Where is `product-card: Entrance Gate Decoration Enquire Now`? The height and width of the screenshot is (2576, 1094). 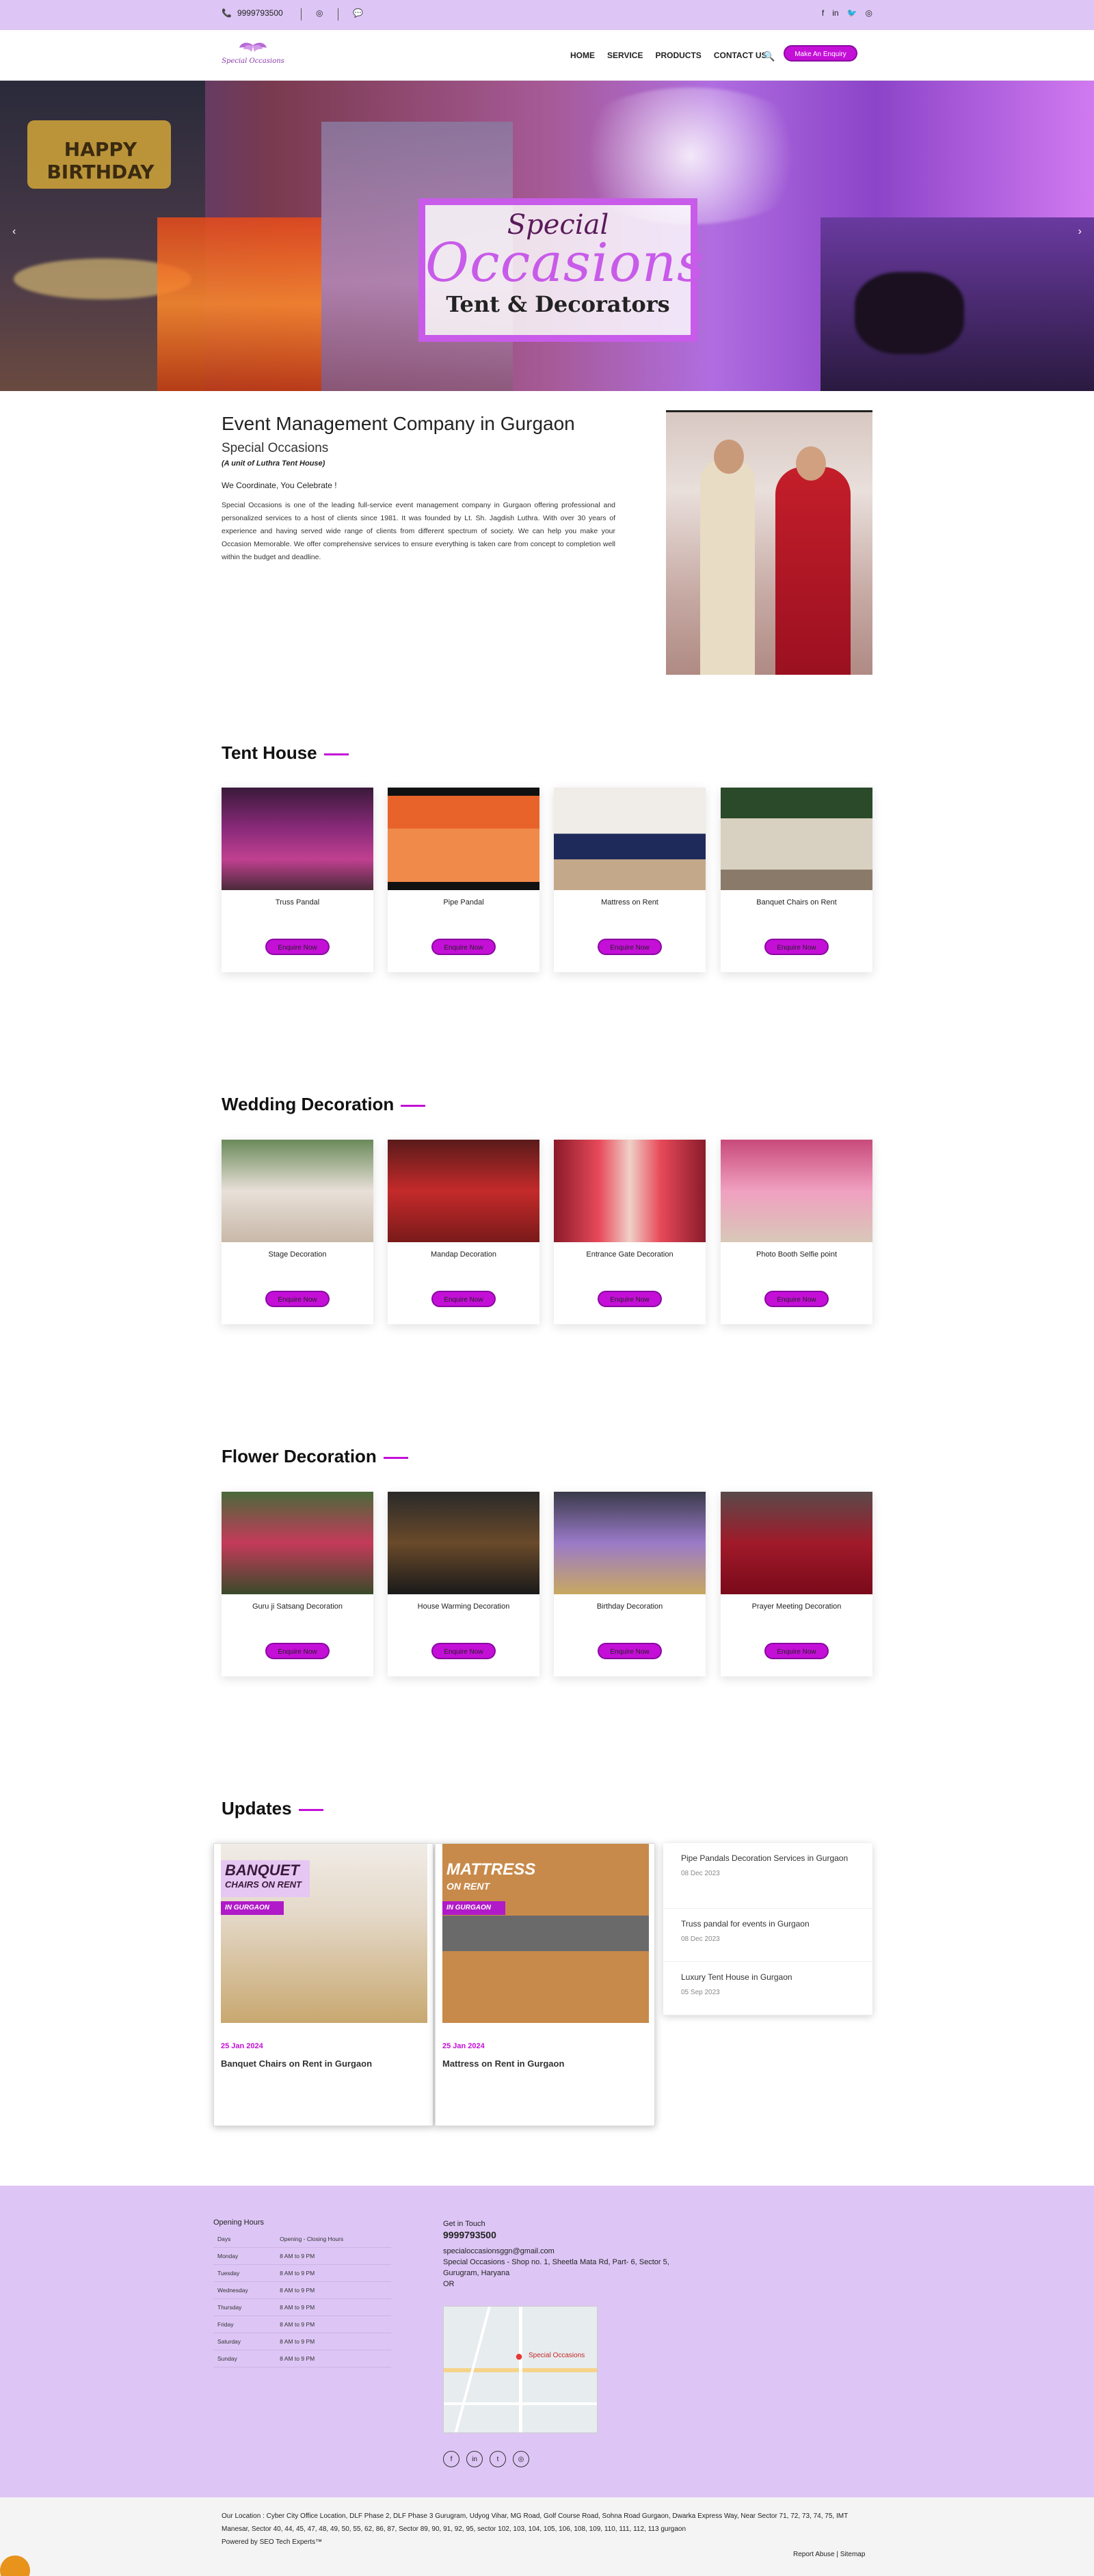
product-card: Entrance Gate Decoration Enquire Now is located at coordinates (630, 1232).